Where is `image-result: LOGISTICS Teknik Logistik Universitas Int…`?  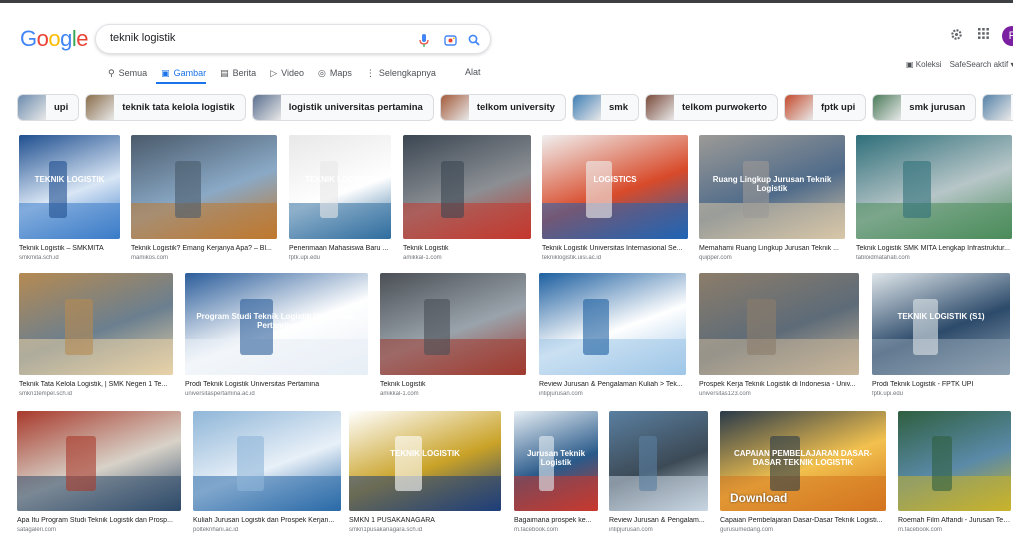 image-result: LOGISTICS Teknik Logistik Universitas Int… is located at coordinates (615, 199).